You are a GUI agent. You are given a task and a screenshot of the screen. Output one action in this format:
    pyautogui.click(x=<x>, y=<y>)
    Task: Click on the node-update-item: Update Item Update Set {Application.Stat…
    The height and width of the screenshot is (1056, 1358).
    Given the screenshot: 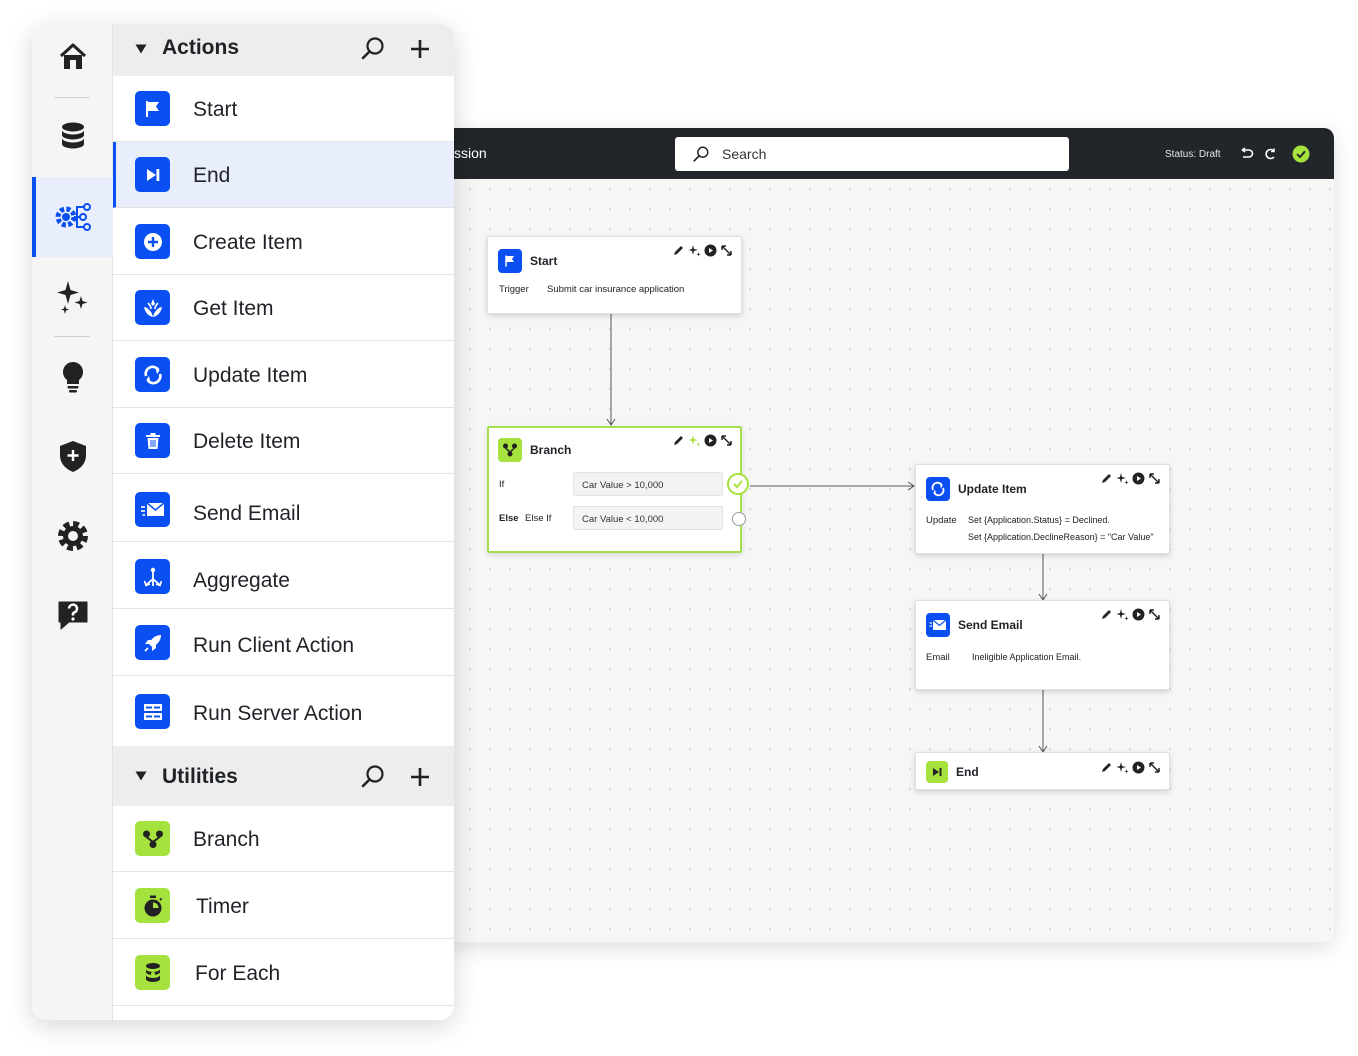 What is the action you would take?
    pyautogui.click(x=1042, y=509)
    